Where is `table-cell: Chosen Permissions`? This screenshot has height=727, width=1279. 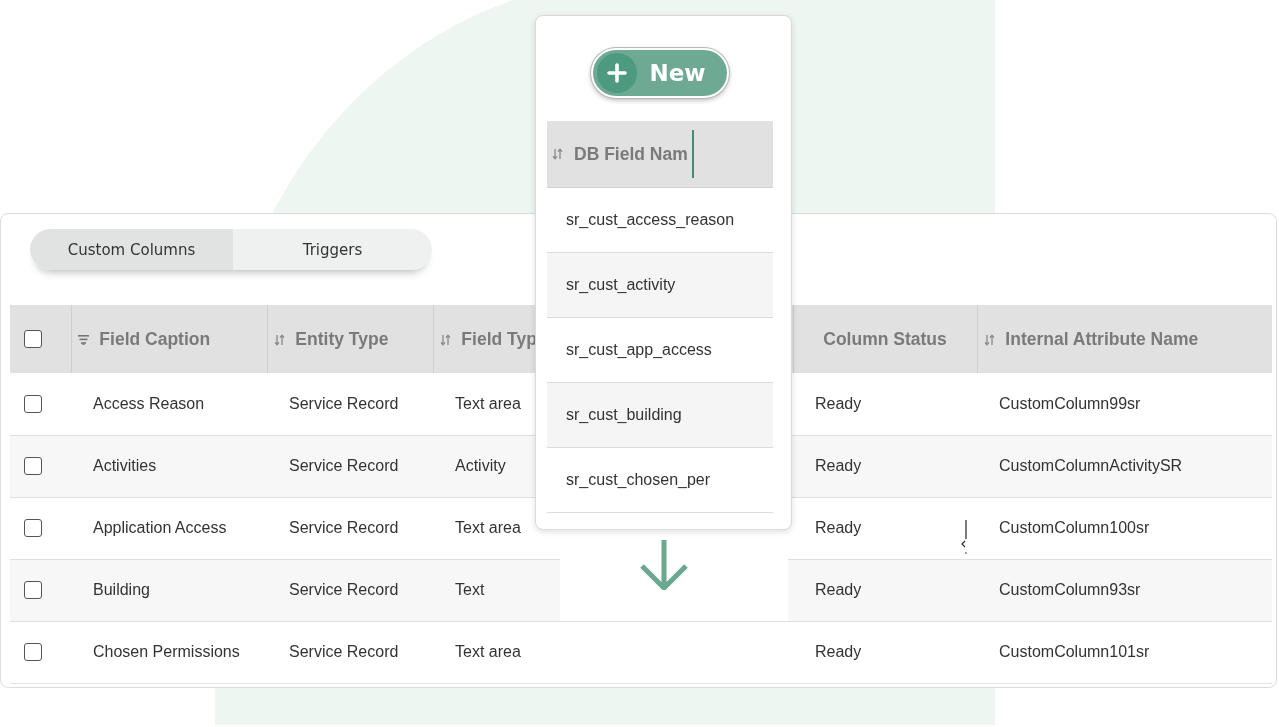
table-cell: Chosen Permissions is located at coordinates (166, 651).